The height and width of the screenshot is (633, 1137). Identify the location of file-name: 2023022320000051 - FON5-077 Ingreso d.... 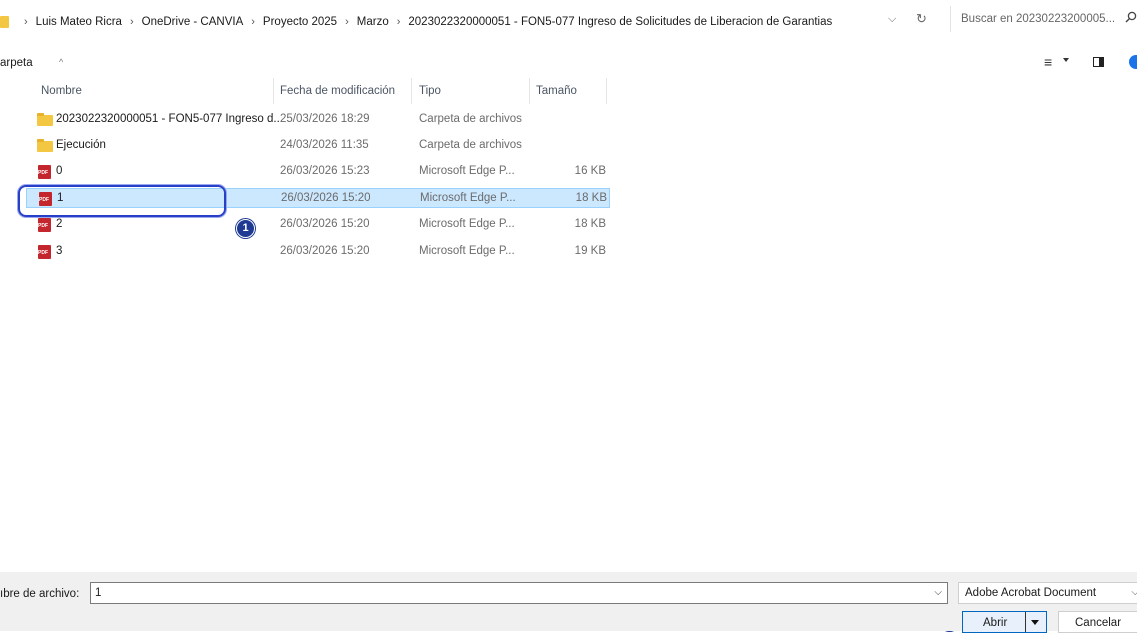
(169, 119).